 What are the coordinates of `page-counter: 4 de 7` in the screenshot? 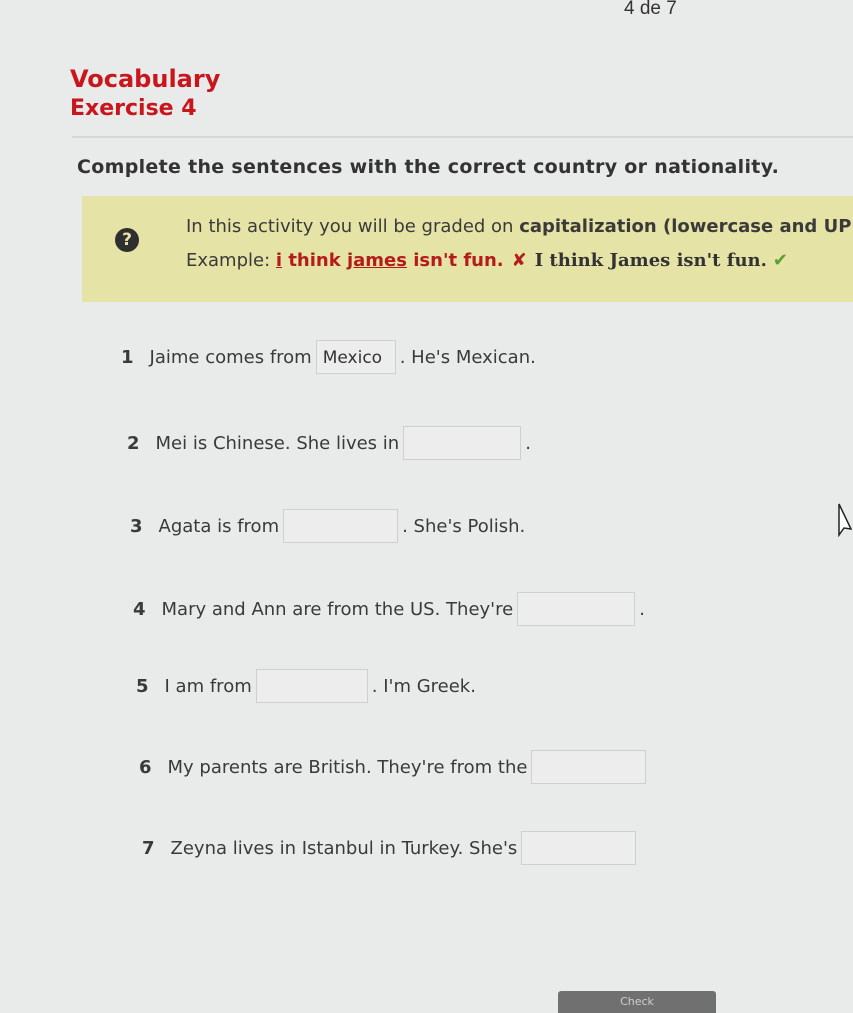 It's located at (650, 9).